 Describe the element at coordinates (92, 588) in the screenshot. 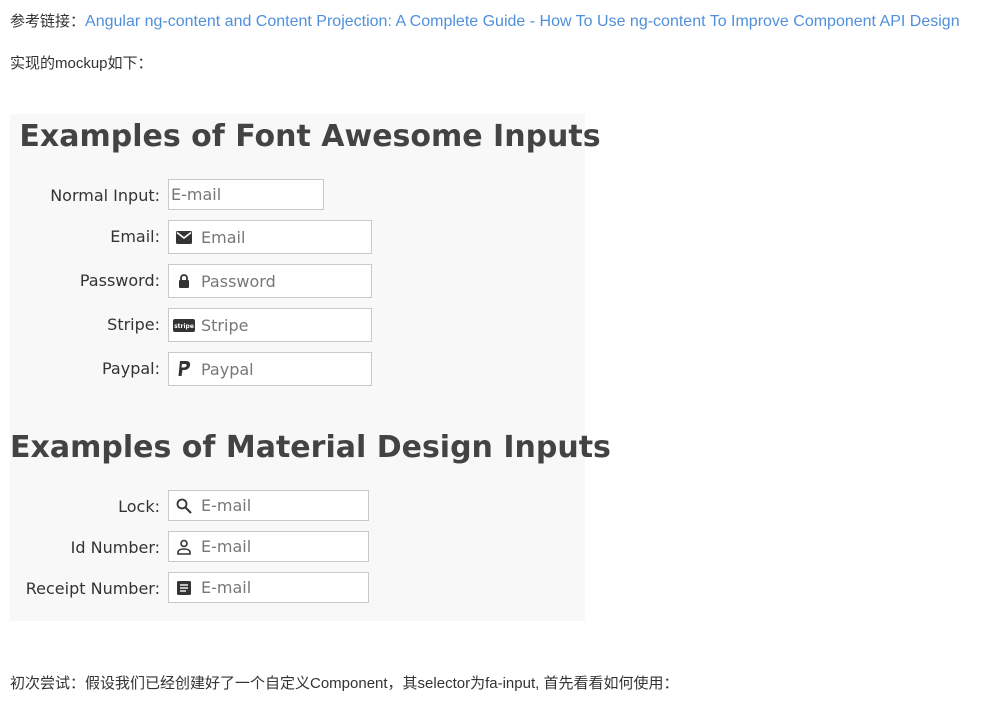

I see `receipt-number-label: Receipt Number:` at that location.